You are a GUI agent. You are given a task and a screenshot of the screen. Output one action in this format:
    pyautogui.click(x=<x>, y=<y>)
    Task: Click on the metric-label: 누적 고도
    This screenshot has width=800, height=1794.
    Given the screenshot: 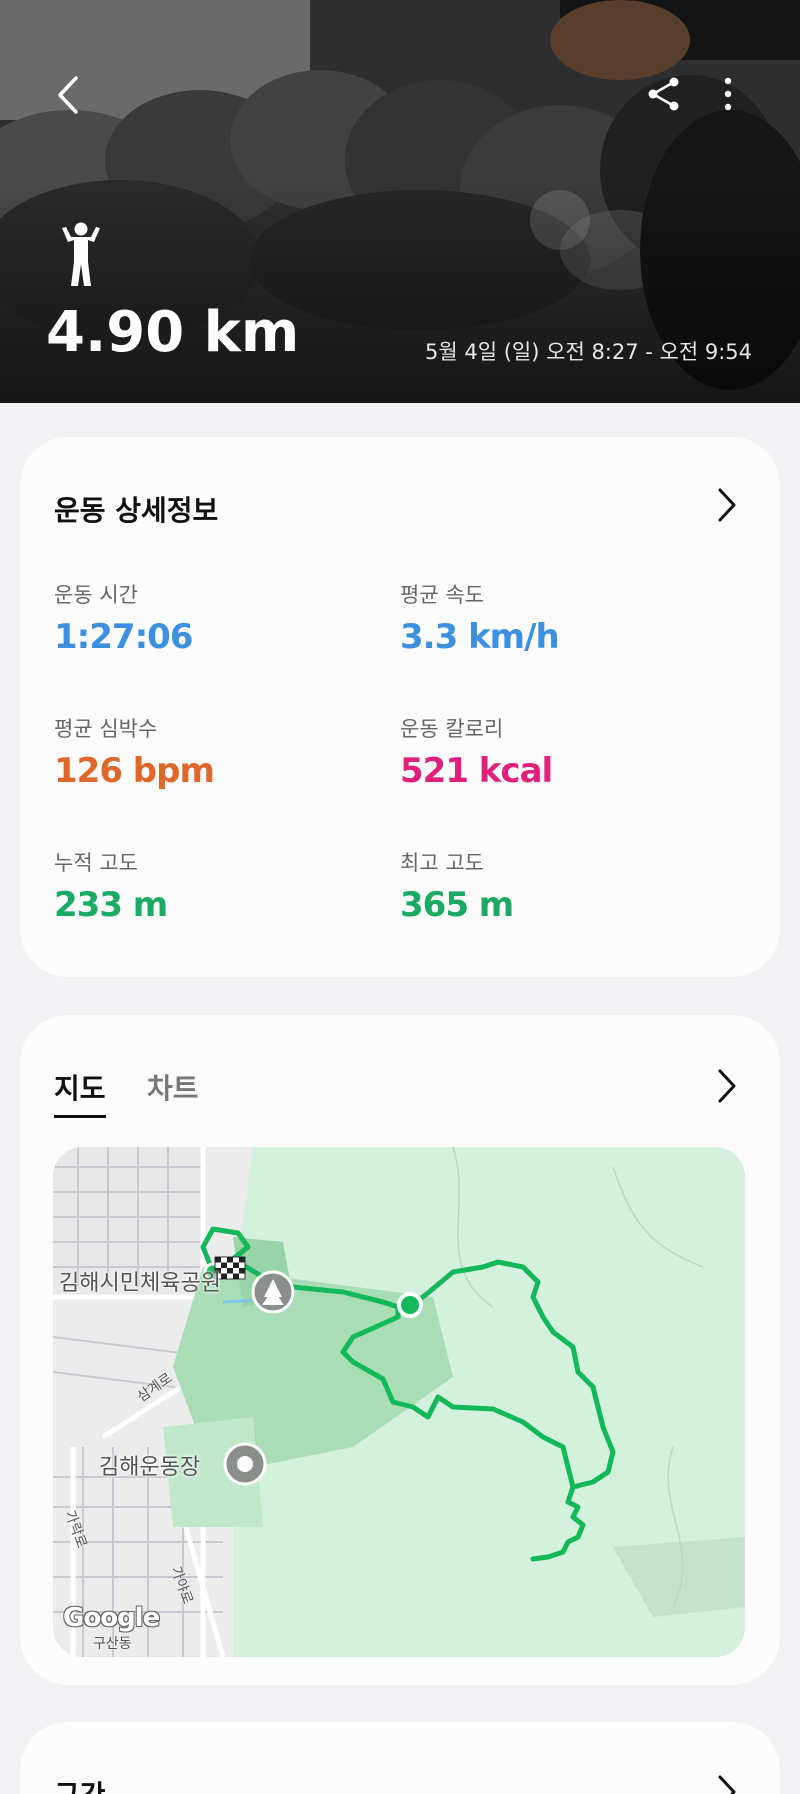 What is the action you would take?
    pyautogui.click(x=96, y=863)
    